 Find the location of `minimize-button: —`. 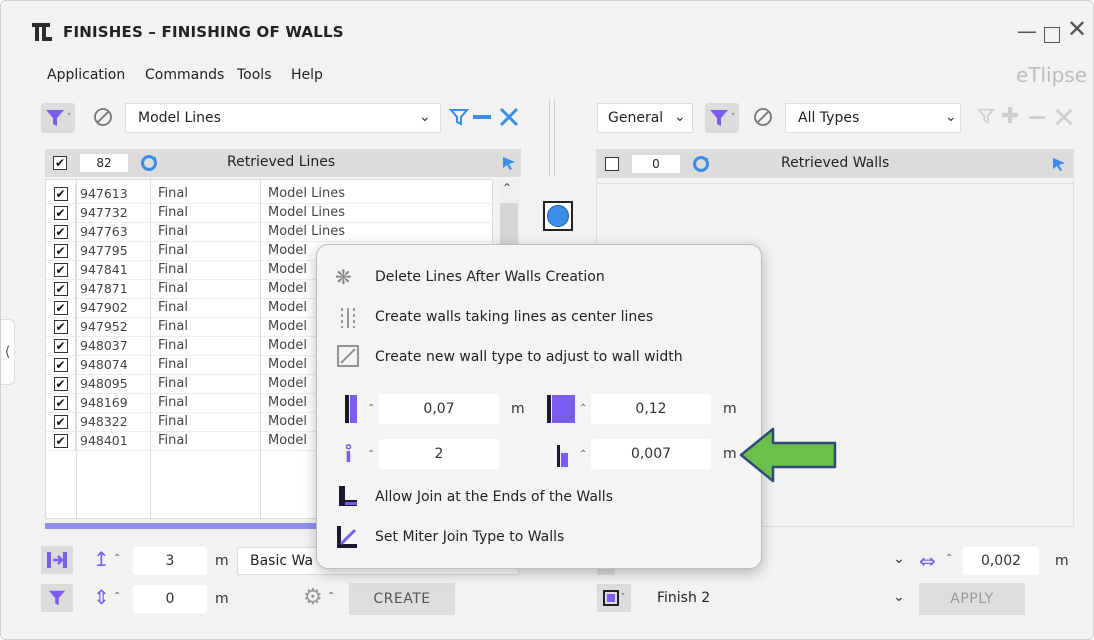

minimize-button: — is located at coordinates (1027, 31).